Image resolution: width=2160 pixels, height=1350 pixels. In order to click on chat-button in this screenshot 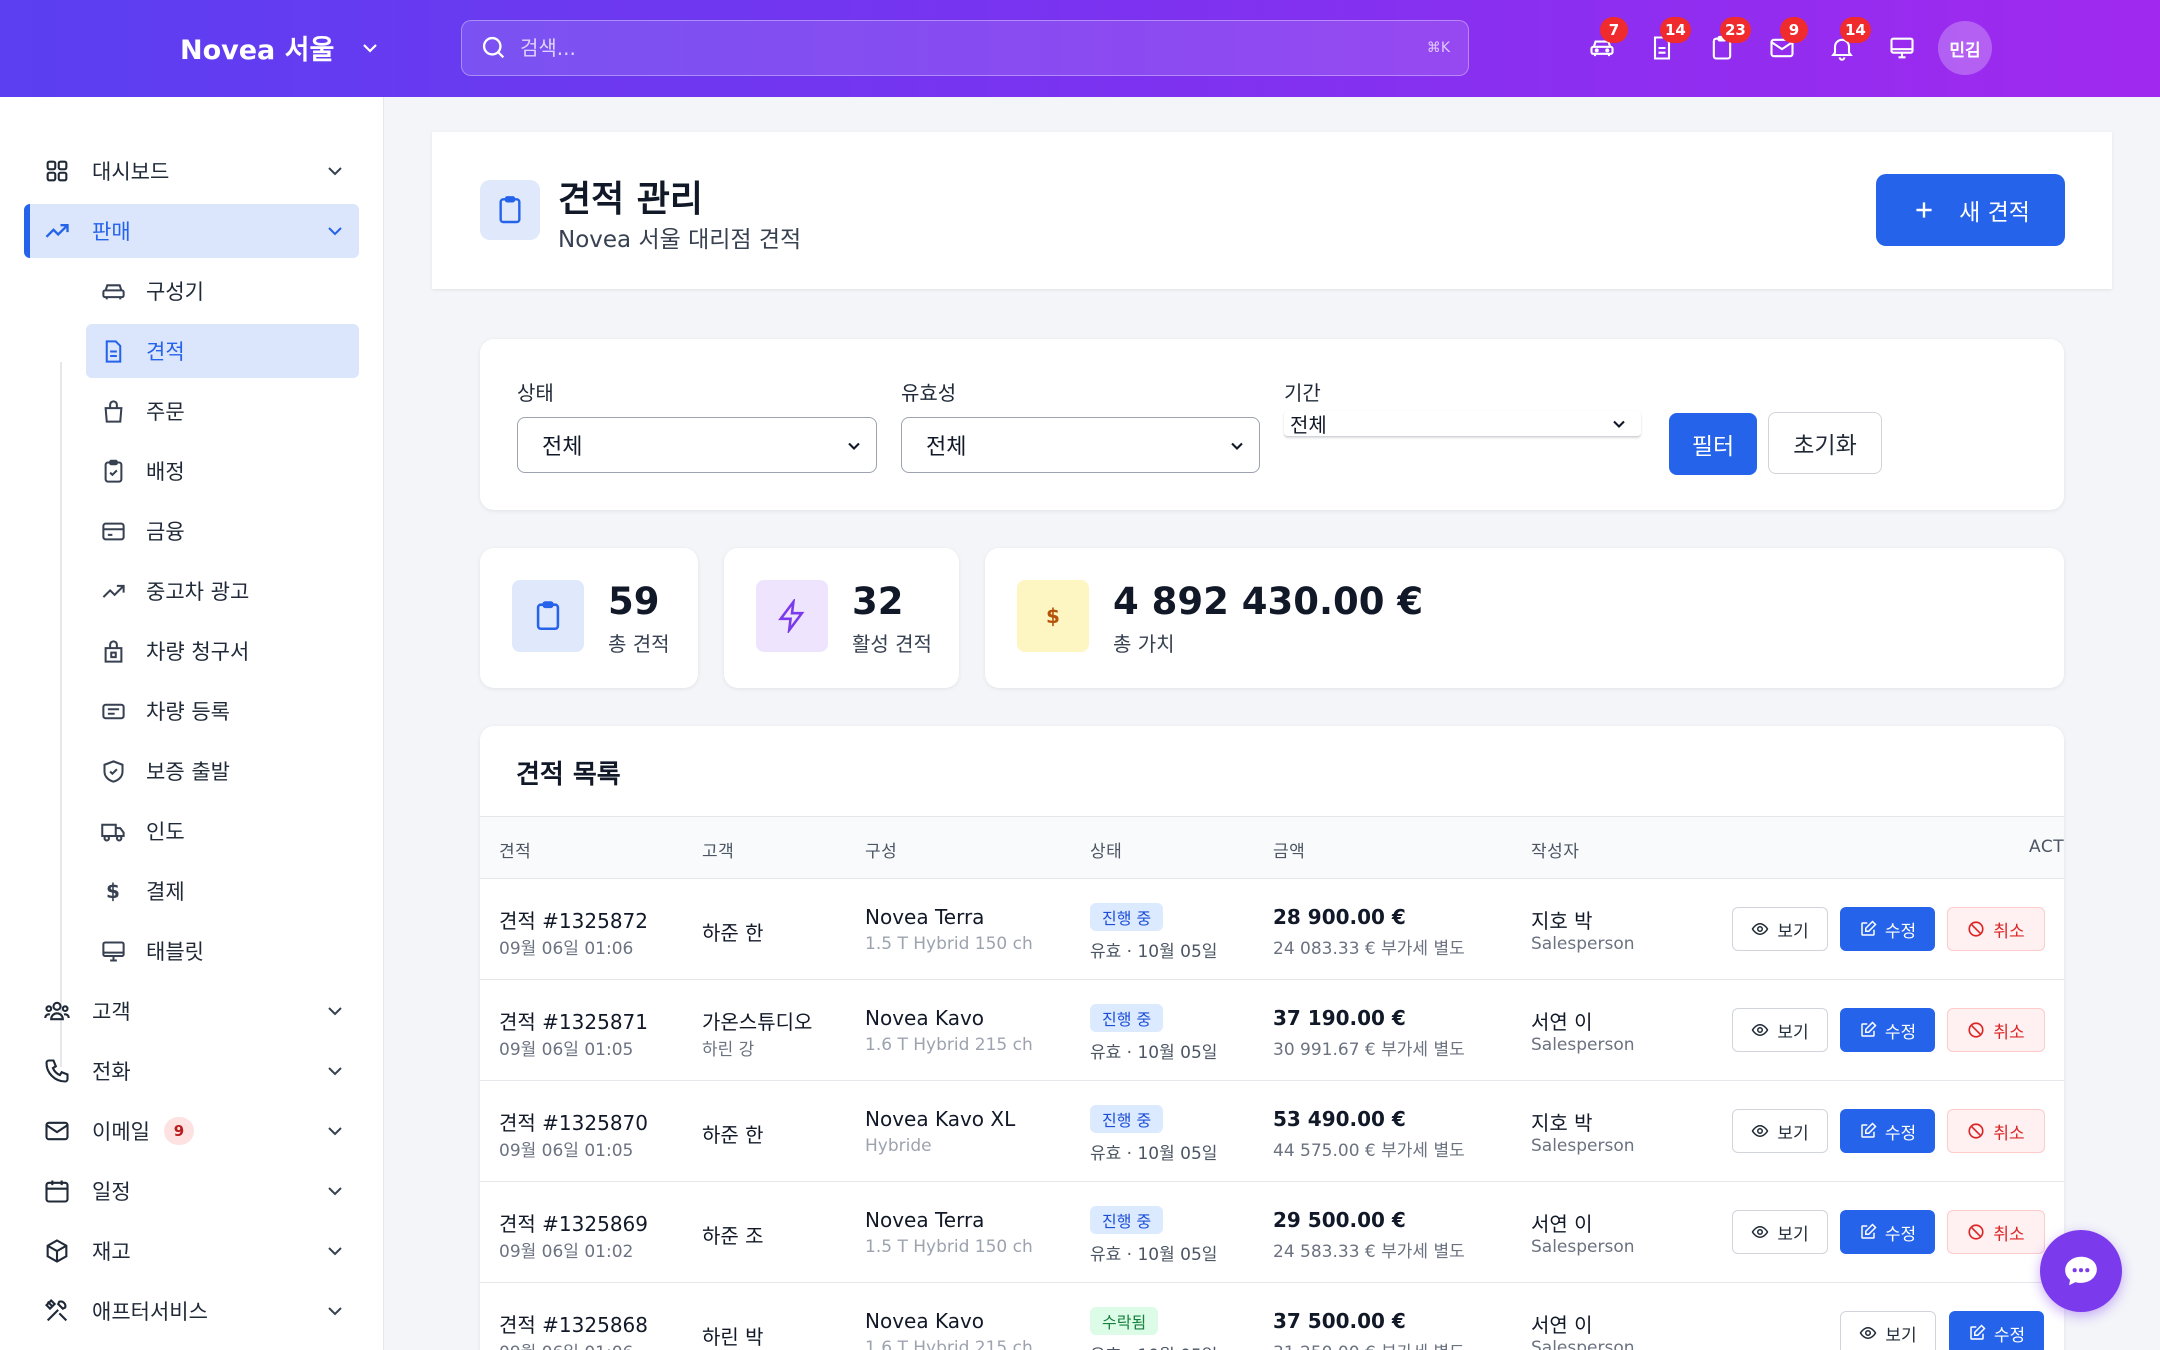, I will do `click(2081, 1271)`.